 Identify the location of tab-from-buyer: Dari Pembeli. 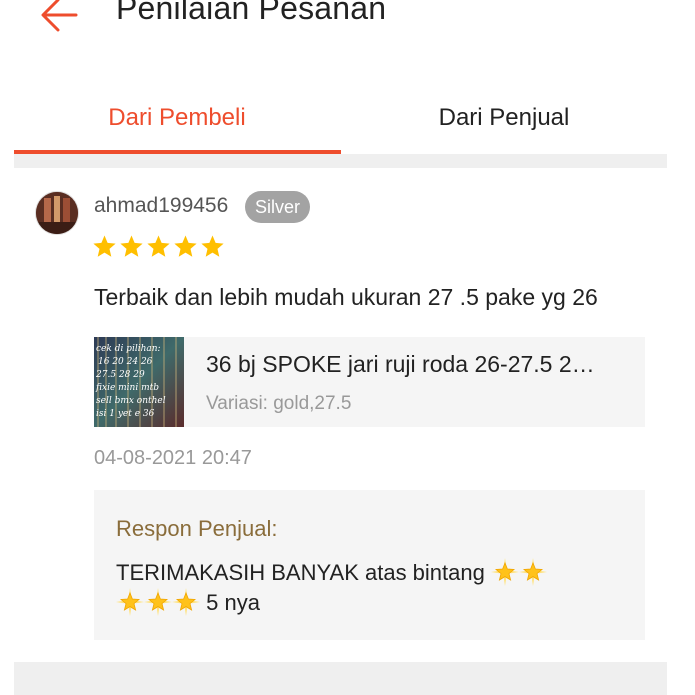
(177, 118).